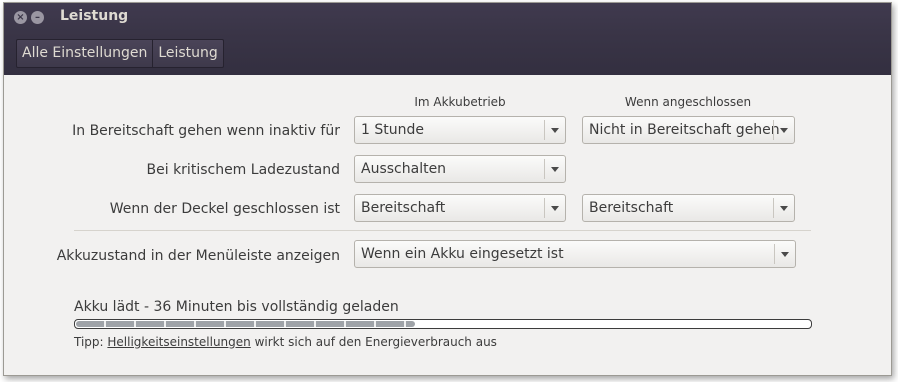  I want to click on menubar-battery-value: Wenn ein Akku eingesetzt ist, so click(462, 254).